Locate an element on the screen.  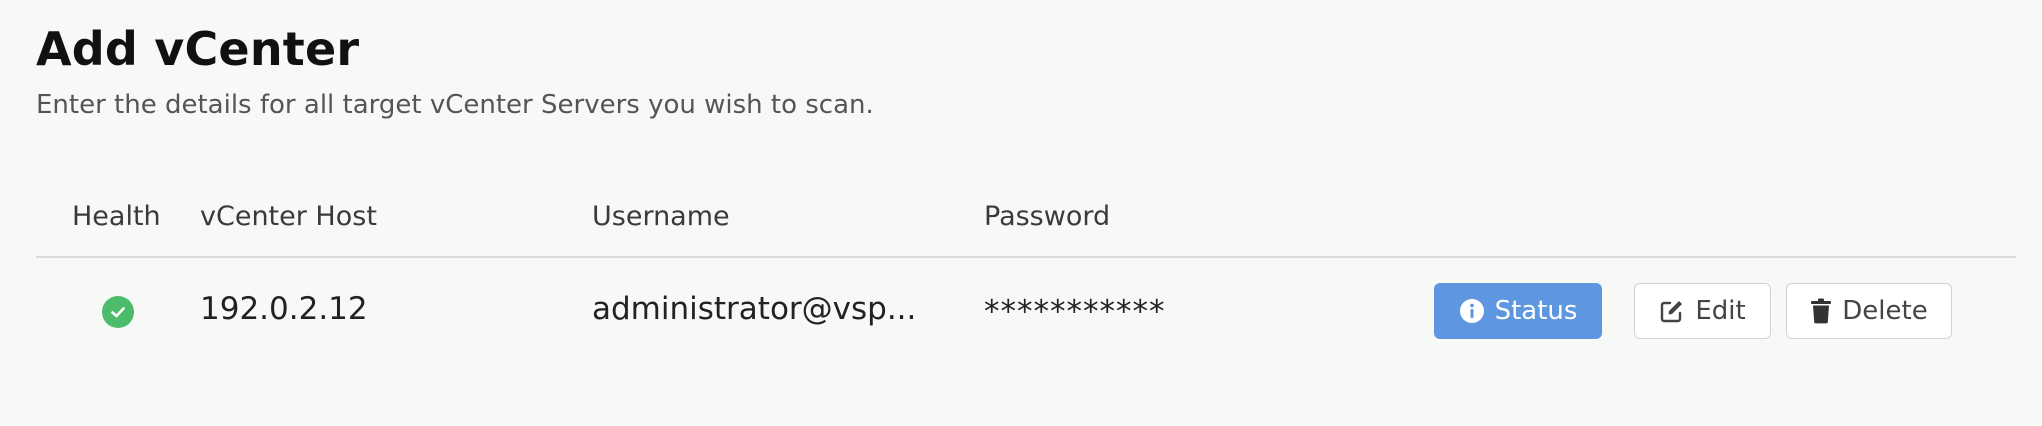
status-button: Status is located at coordinates (1518, 311).